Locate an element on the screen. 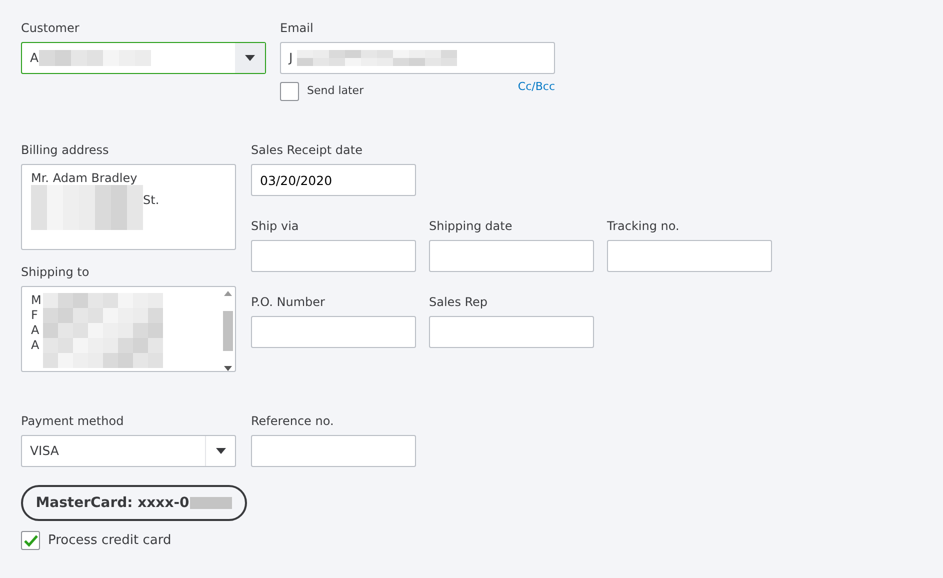  field-label: Reference no. is located at coordinates (293, 421).